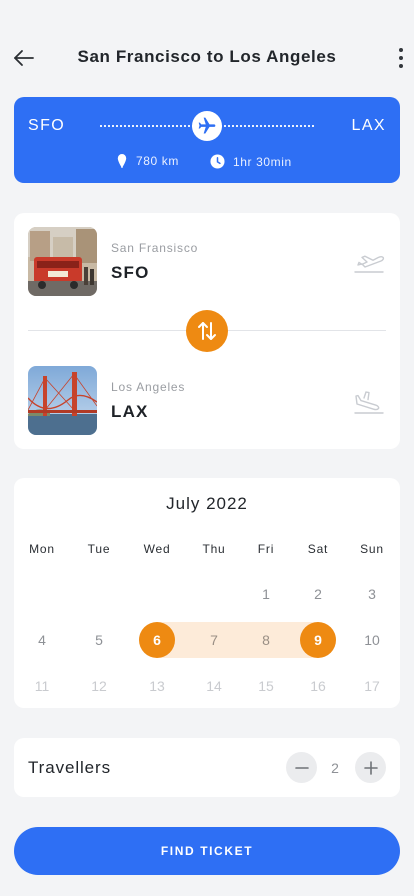 The width and height of the screenshot is (414, 896). I want to click on clock-icon, so click(217, 161).